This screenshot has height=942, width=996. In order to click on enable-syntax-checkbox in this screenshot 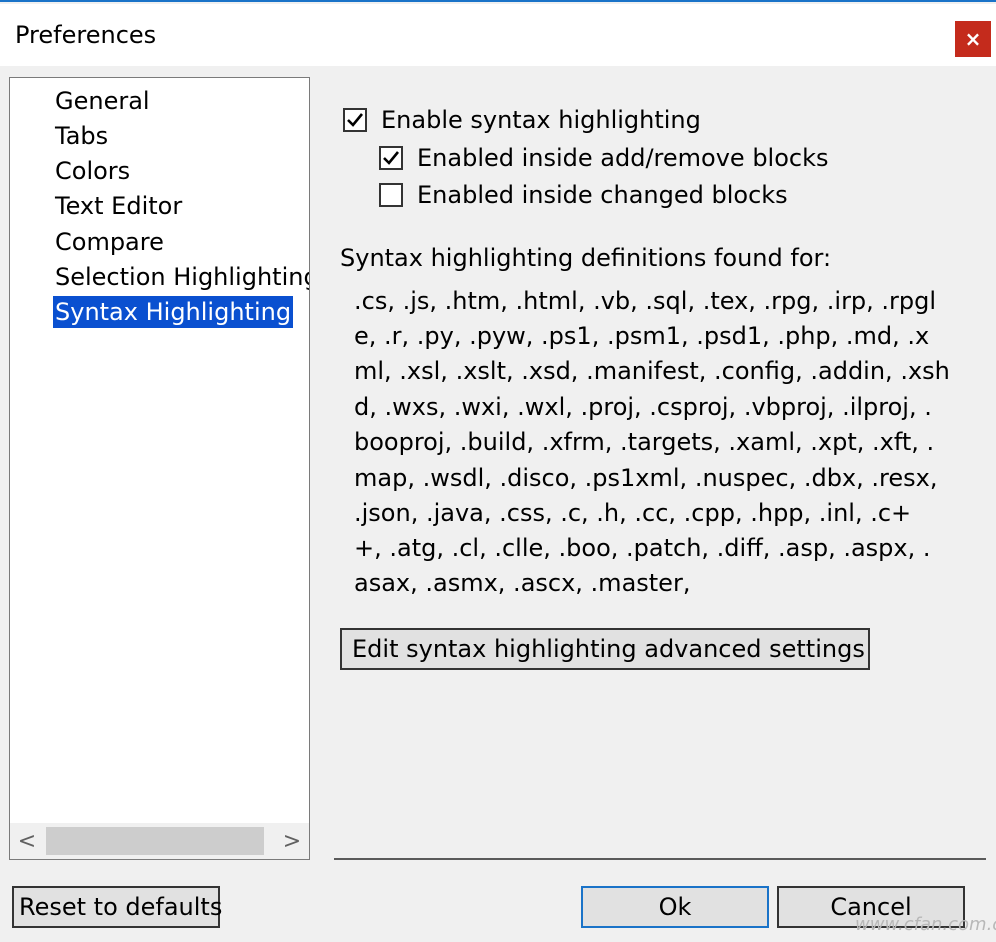, I will do `click(355, 120)`.